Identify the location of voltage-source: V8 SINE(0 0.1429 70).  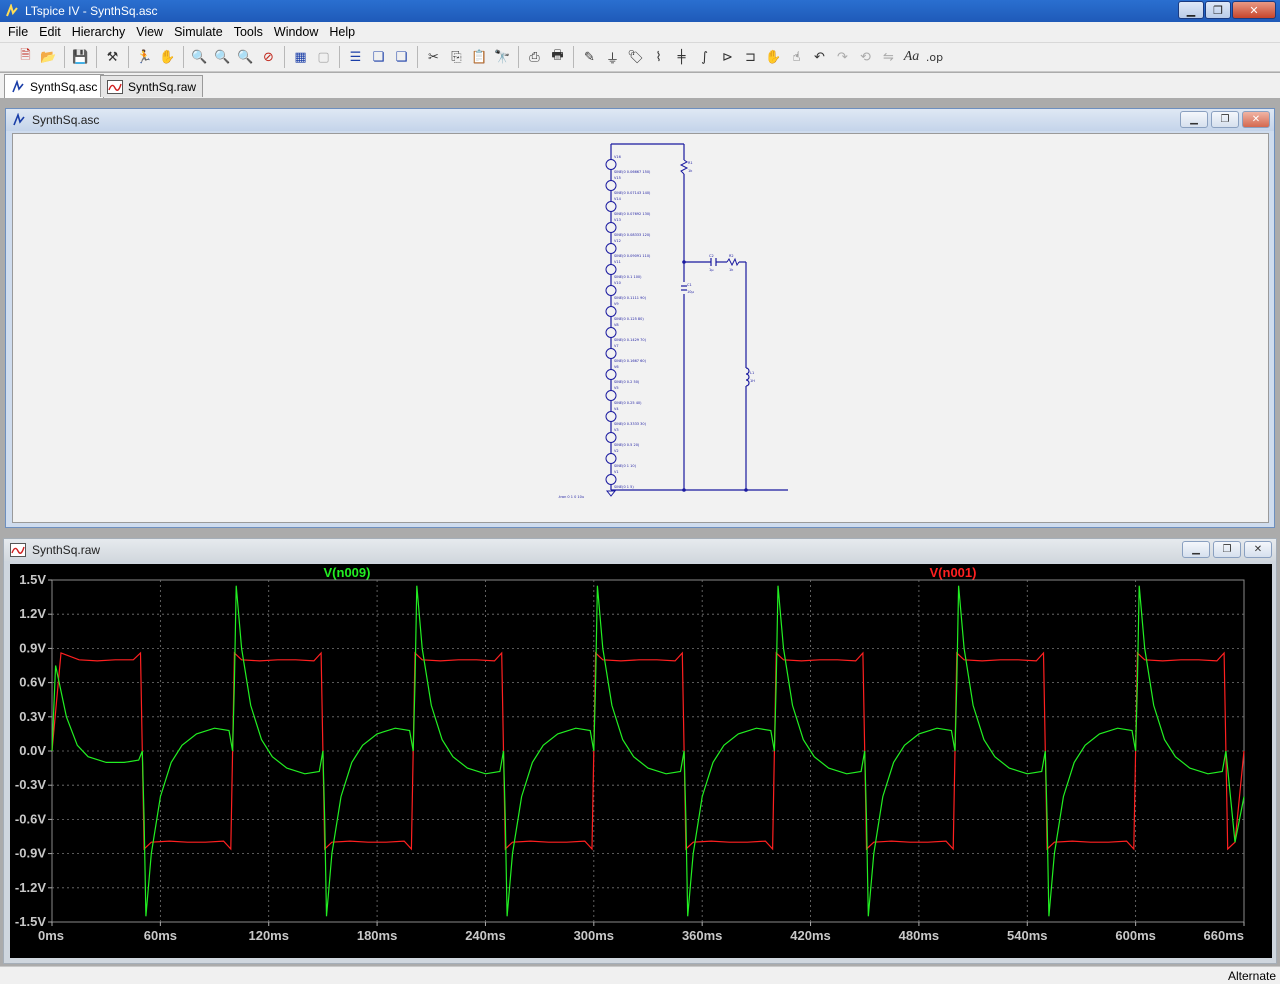
(626, 332).